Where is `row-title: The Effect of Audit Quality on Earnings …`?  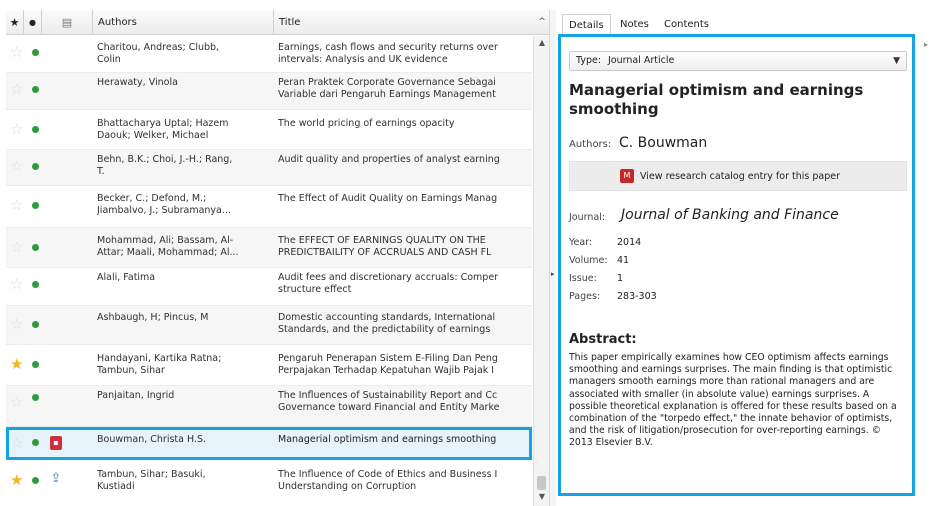
row-title: The Effect of Audit Quality on Earnings … is located at coordinates (388, 198).